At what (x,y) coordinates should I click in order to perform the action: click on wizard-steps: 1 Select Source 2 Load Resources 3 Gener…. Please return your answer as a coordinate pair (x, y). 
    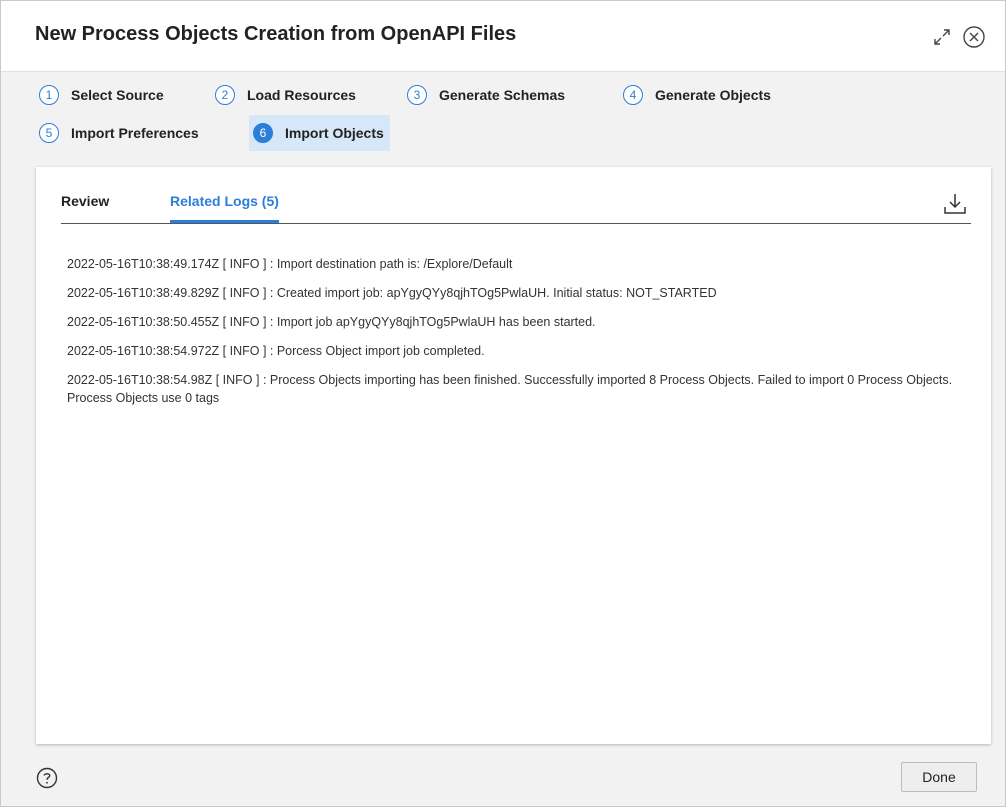
    Looking at the image, I should click on (505, 119).